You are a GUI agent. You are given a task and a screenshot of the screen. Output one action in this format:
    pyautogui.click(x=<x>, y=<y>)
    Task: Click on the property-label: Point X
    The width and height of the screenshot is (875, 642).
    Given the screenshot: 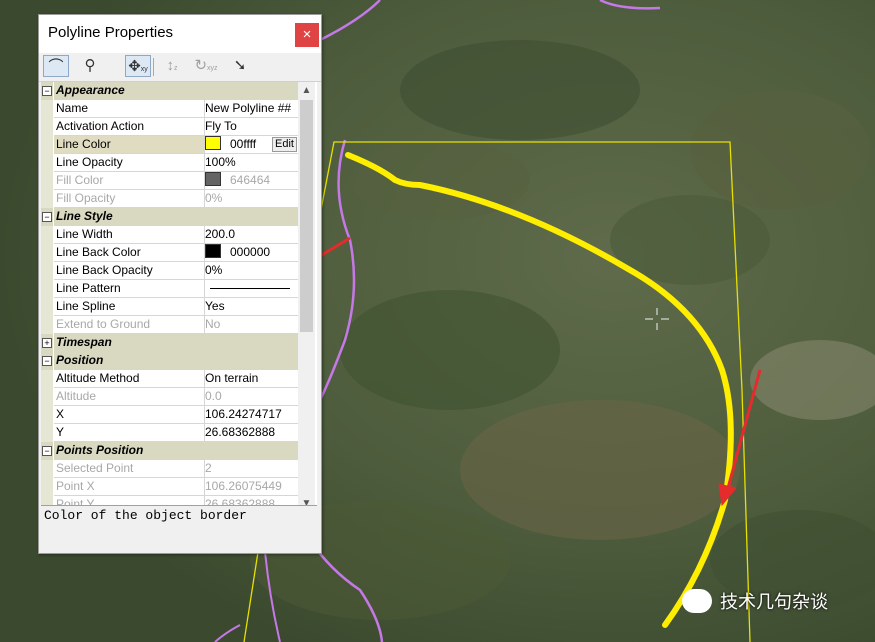 What is the action you would take?
    pyautogui.click(x=129, y=487)
    